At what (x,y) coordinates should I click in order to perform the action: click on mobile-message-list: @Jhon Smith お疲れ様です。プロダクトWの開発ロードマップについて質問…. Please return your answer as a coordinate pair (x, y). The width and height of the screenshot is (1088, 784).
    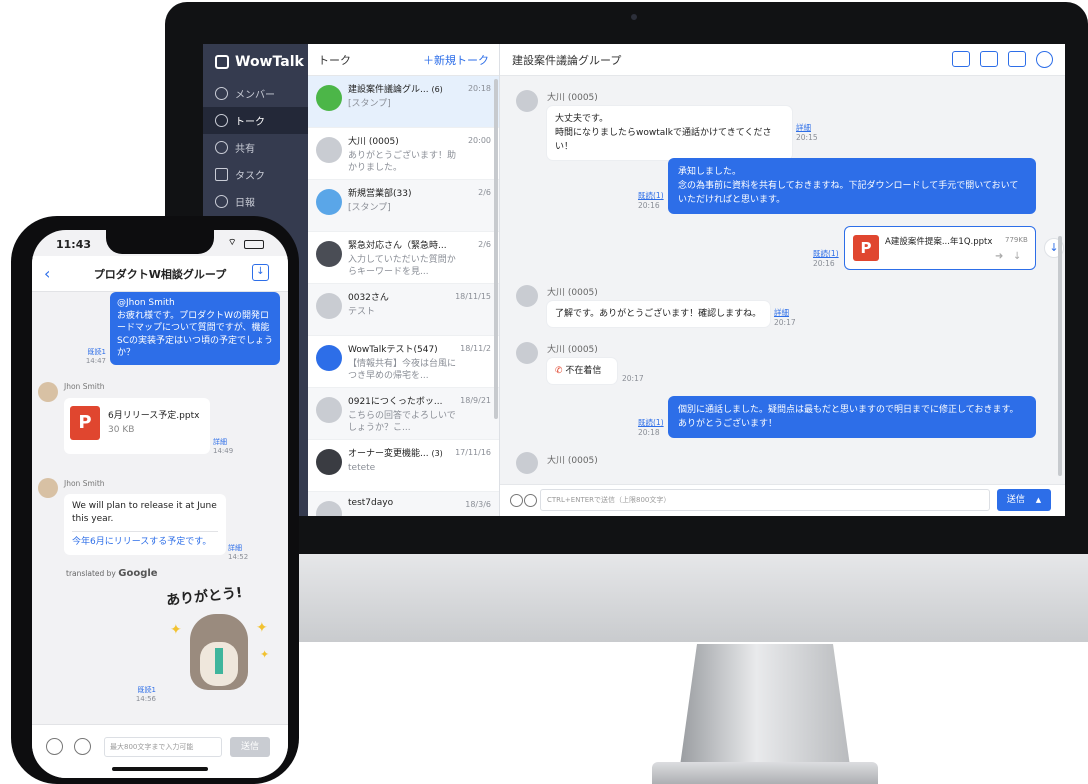
    Looking at the image, I should click on (160, 507).